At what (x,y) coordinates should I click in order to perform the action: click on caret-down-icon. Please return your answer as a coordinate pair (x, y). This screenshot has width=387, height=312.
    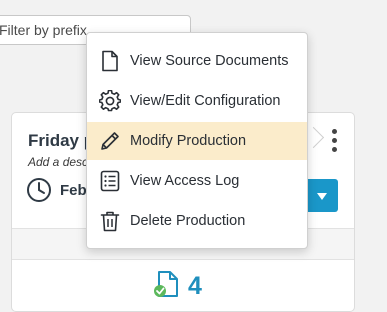
    Looking at the image, I should click on (322, 196).